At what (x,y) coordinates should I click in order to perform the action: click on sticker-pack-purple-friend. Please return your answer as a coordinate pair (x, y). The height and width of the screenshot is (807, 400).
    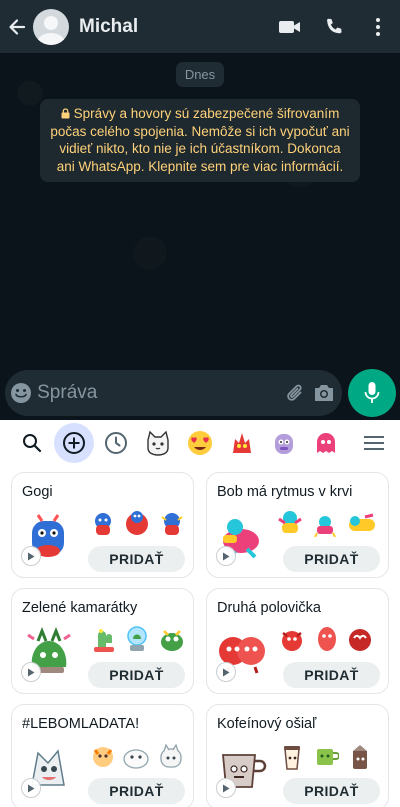
    Looking at the image, I should click on (284, 443).